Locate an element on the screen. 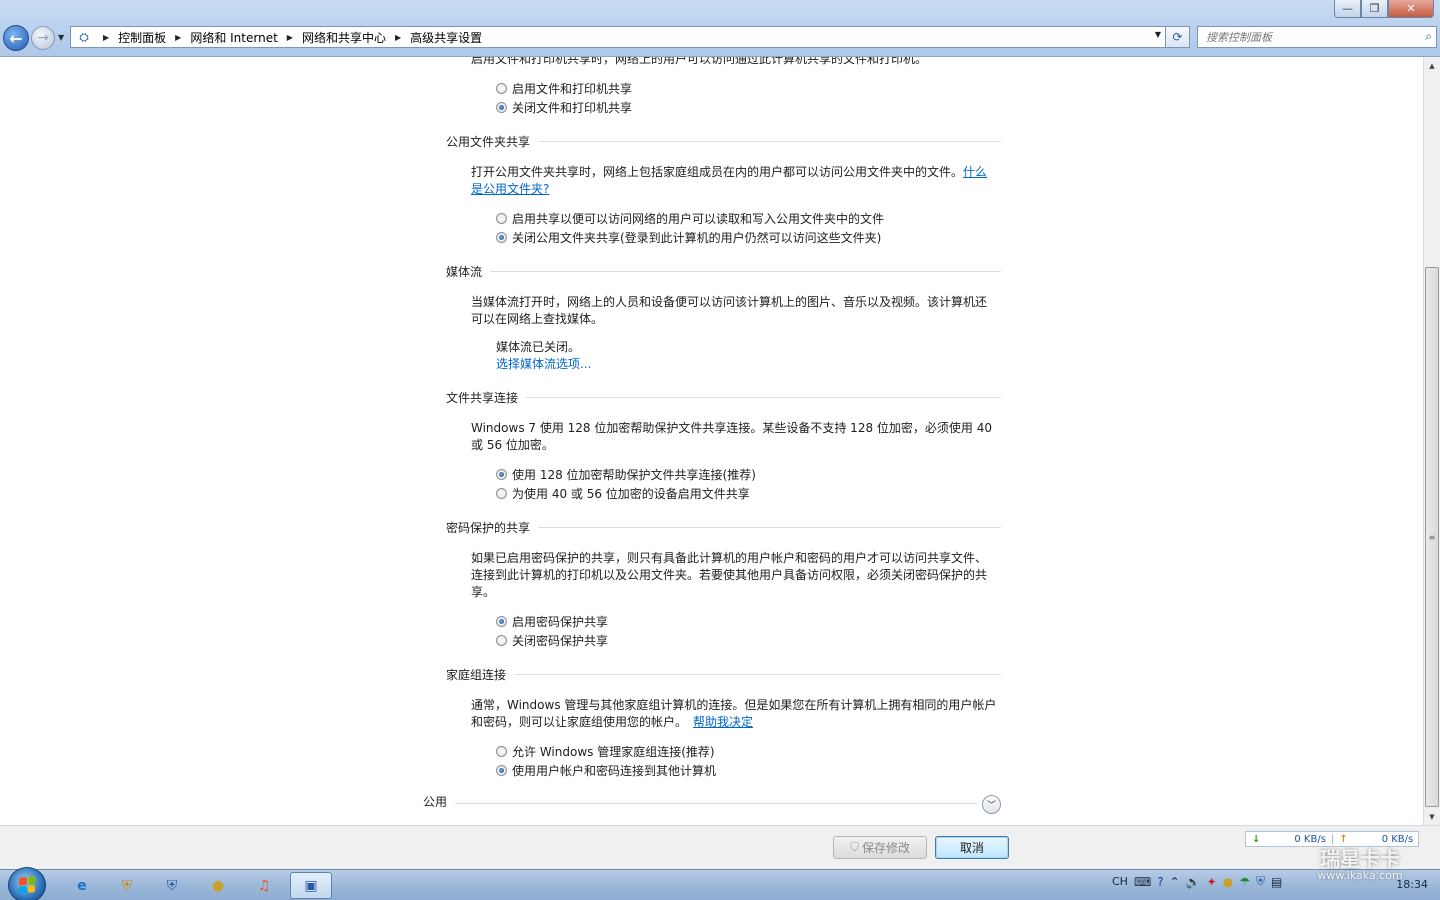  encryption-40-56-radio: 为使用 40 或 56 位加密的设备启用文件共享 is located at coordinates (623, 493).